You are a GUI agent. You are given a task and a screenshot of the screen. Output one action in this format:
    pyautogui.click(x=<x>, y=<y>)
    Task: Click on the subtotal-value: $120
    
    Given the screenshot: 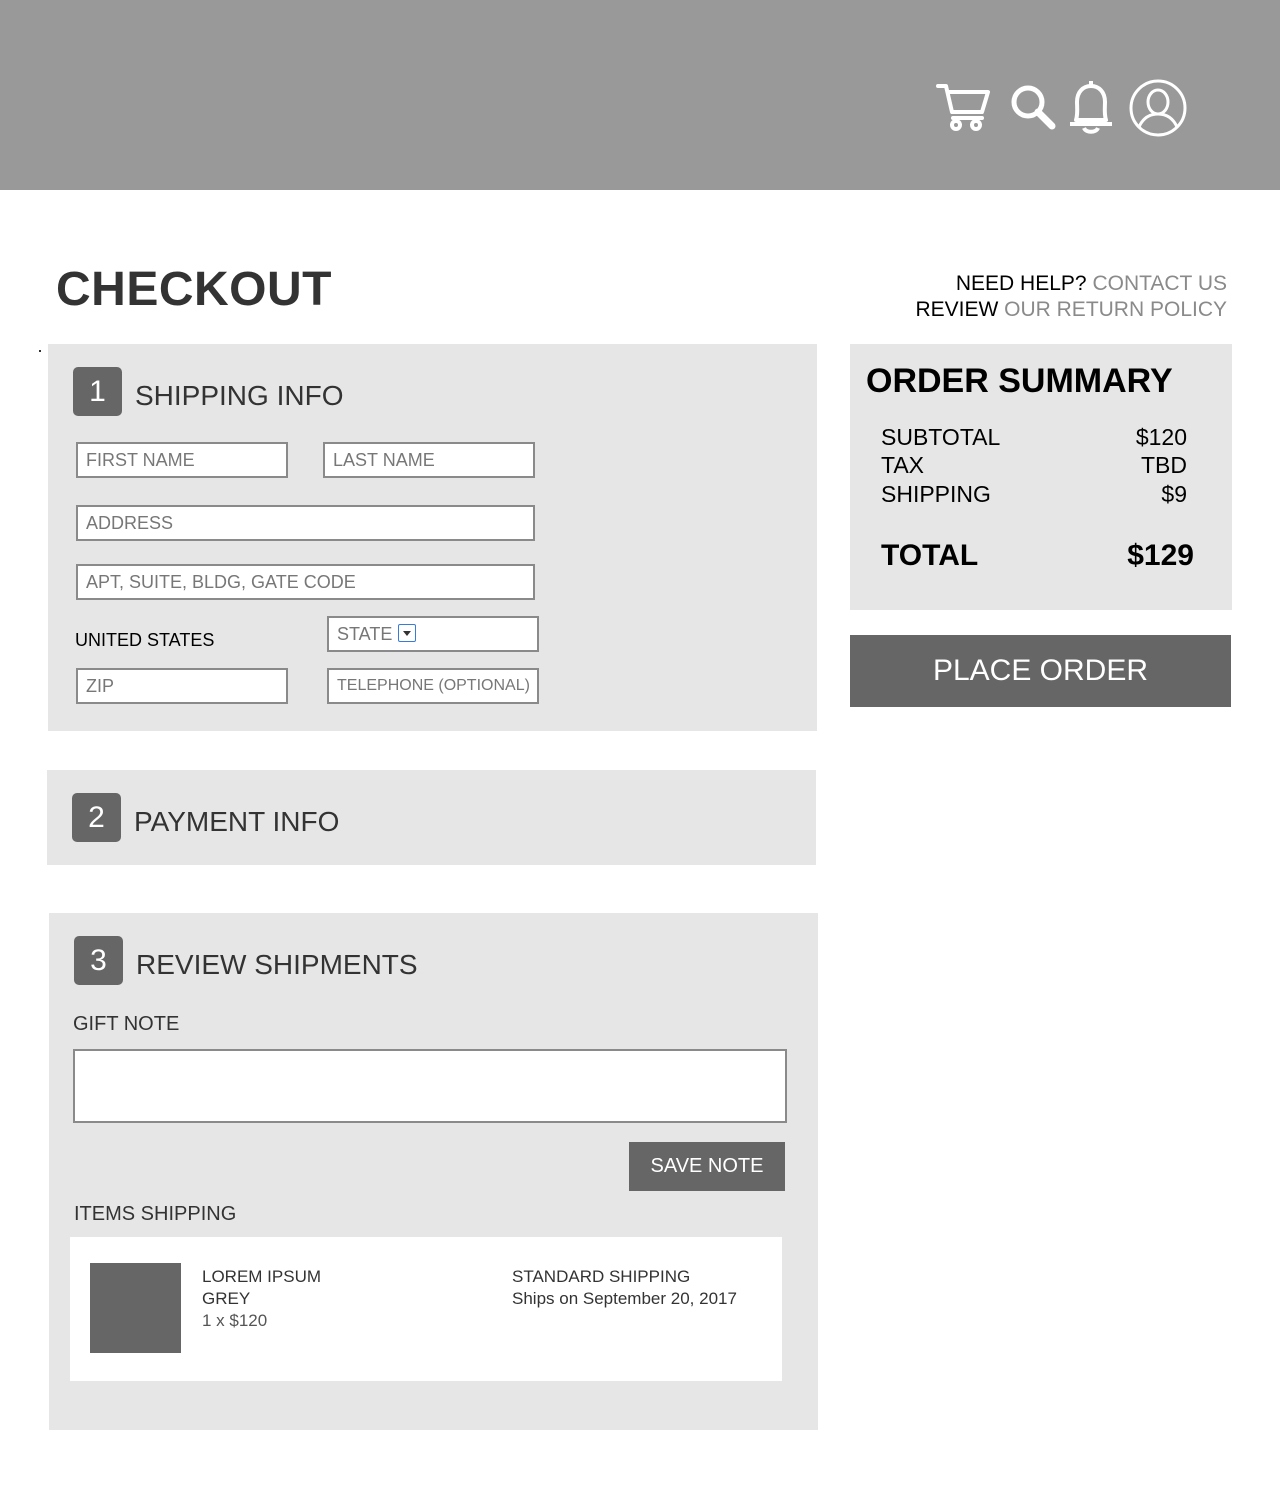 What is the action you would take?
    pyautogui.click(x=1161, y=437)
    